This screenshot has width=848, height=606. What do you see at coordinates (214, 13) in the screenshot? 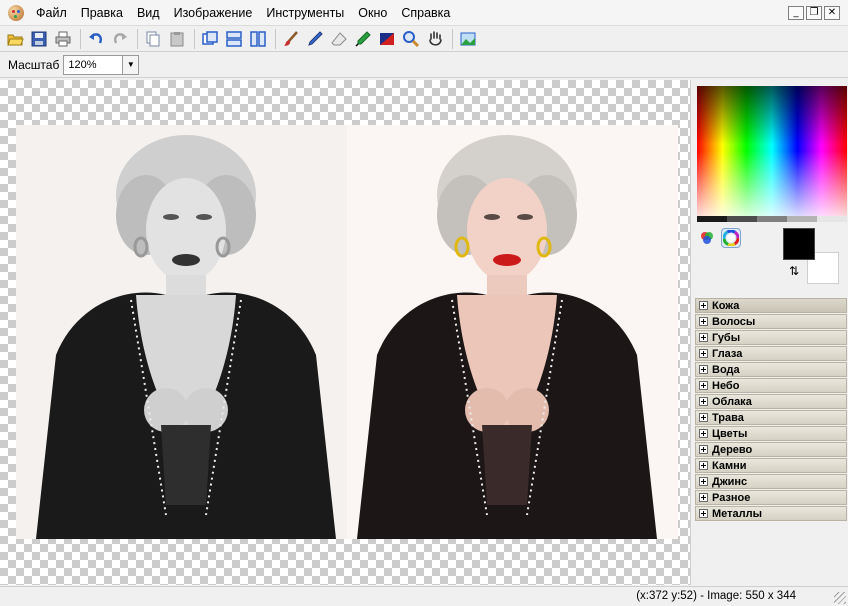
I see `menu-image: Изображение` at bounding box center [214, 13].